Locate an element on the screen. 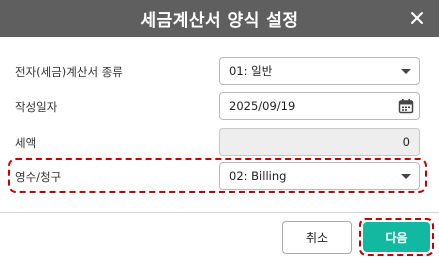 The image size is (439, 257). footer-divider is located at coordinates (219, 212).